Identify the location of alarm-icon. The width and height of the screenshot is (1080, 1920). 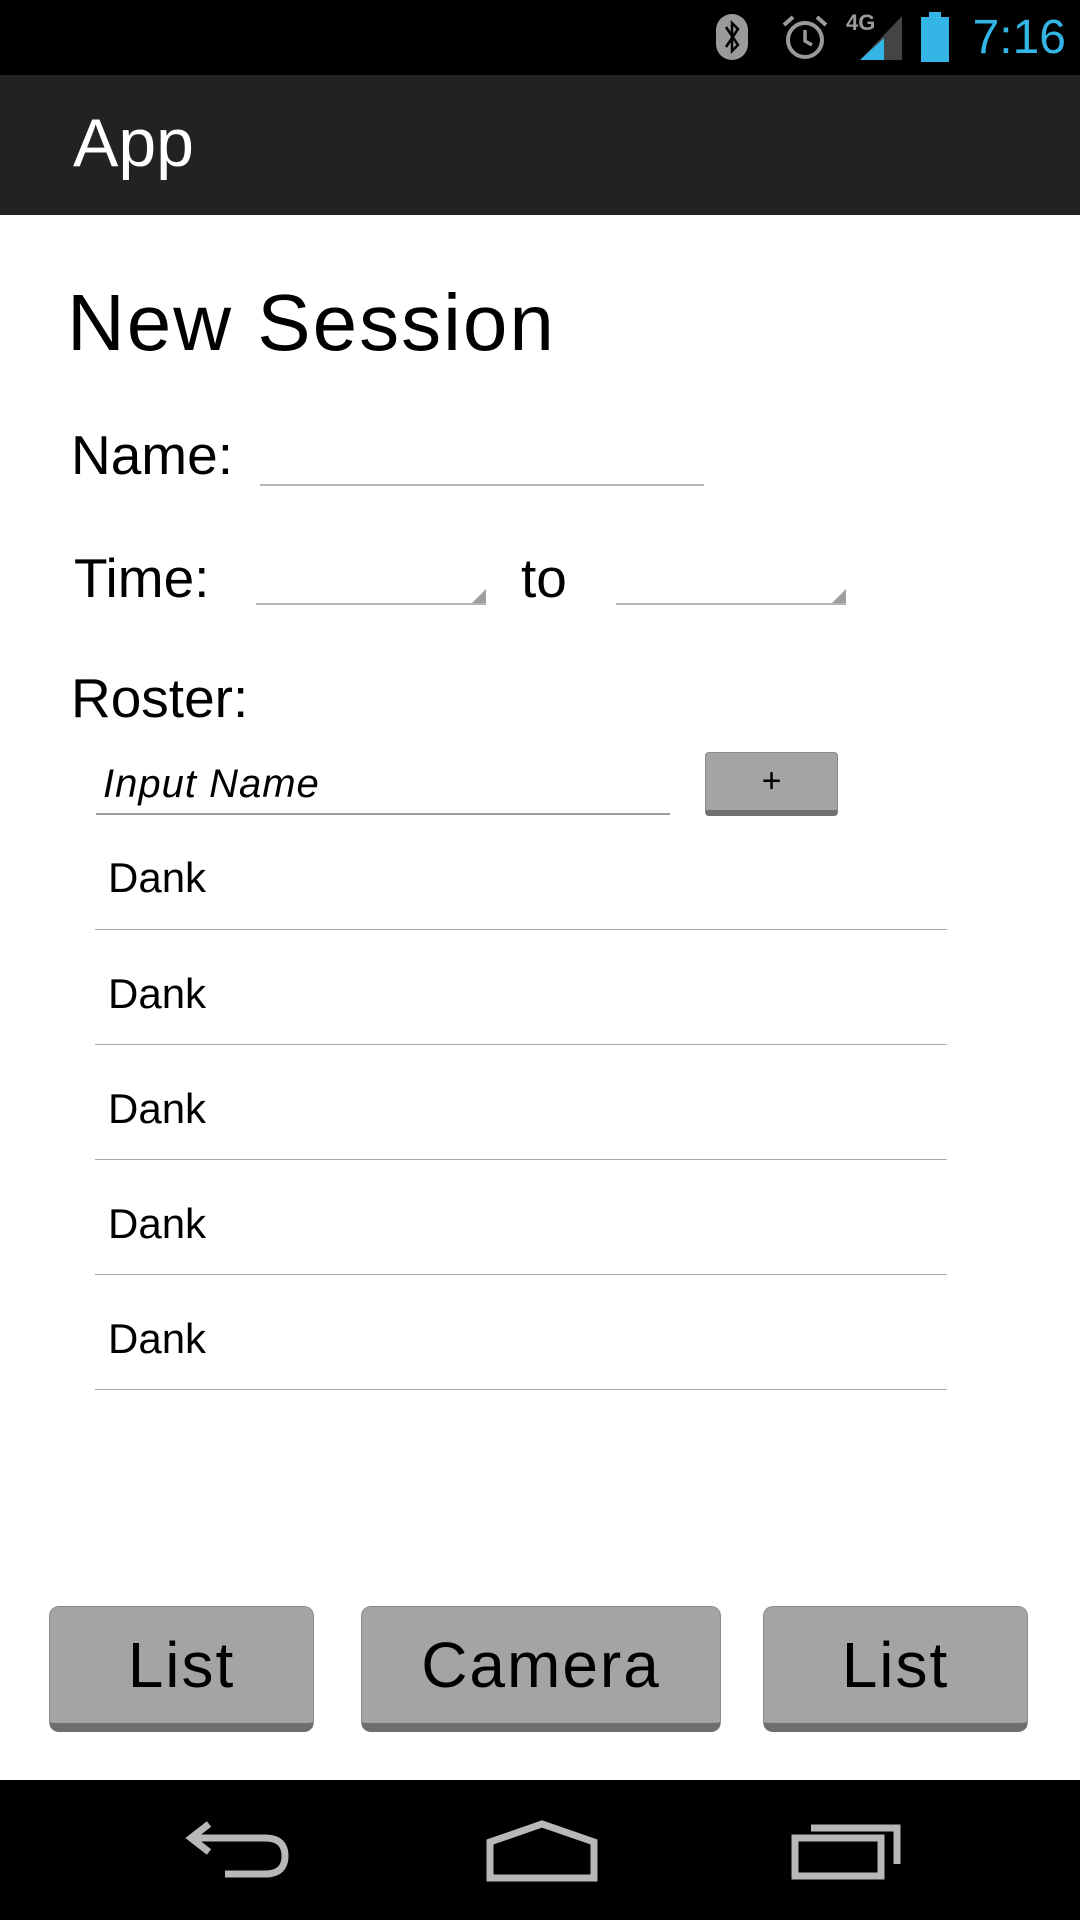
(805, 37).